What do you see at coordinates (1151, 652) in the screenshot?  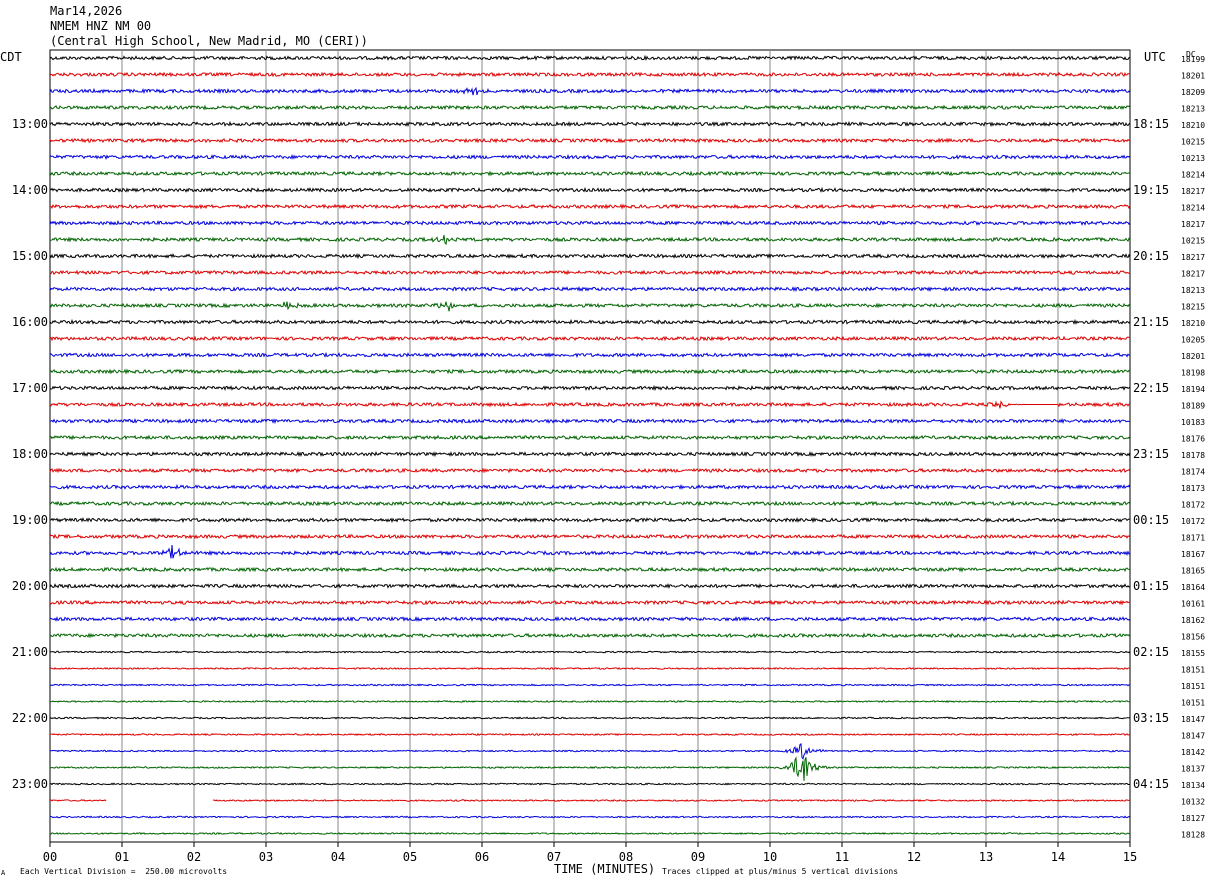 I see `right-hour-label: 02:15` at bounding box center [1151, 652].